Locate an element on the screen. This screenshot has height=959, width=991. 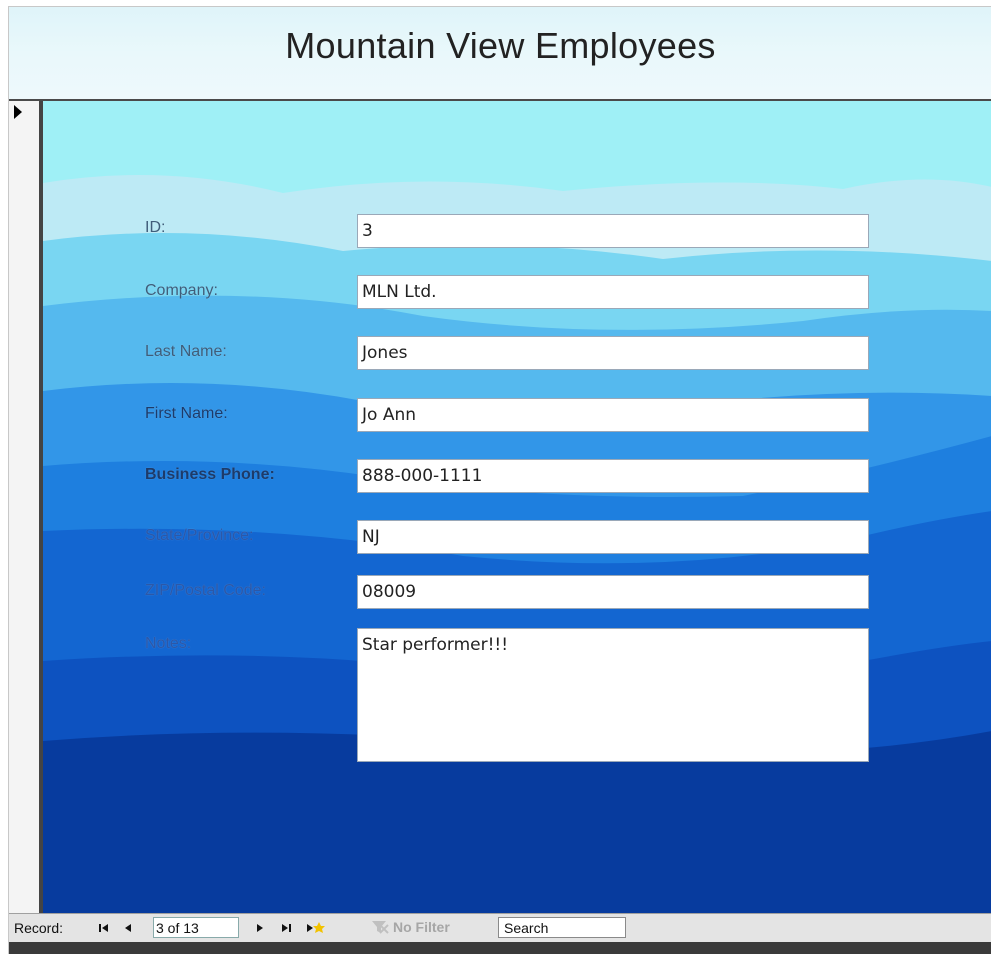
last-record-icon is located at coordinates (286, 928).